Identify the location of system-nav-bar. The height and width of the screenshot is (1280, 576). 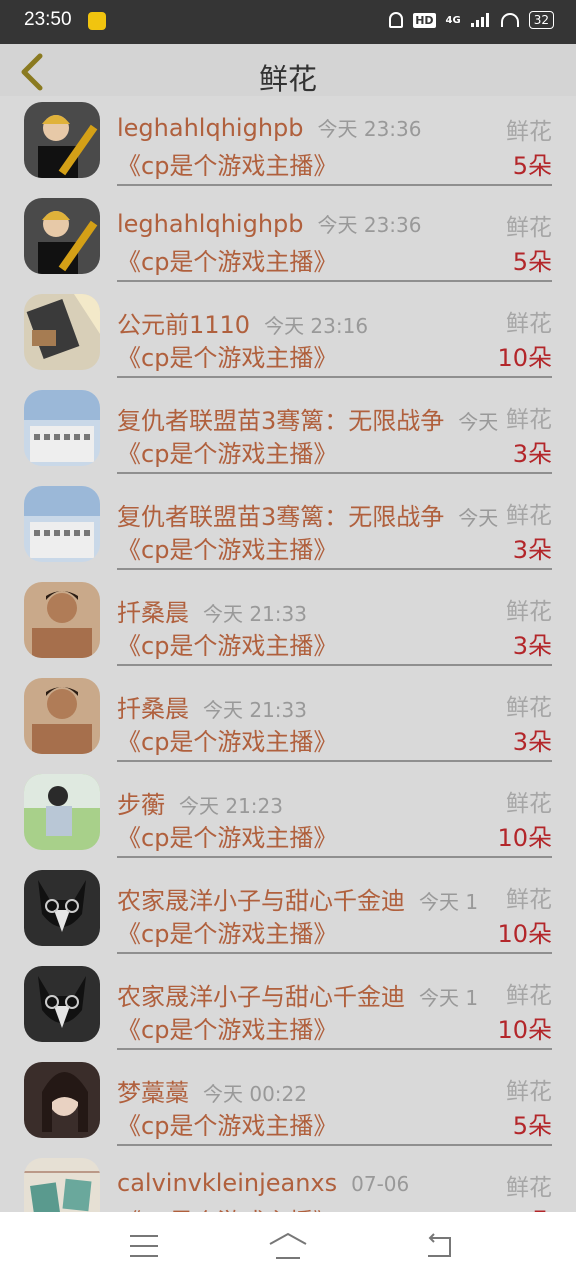
(288, 1246).